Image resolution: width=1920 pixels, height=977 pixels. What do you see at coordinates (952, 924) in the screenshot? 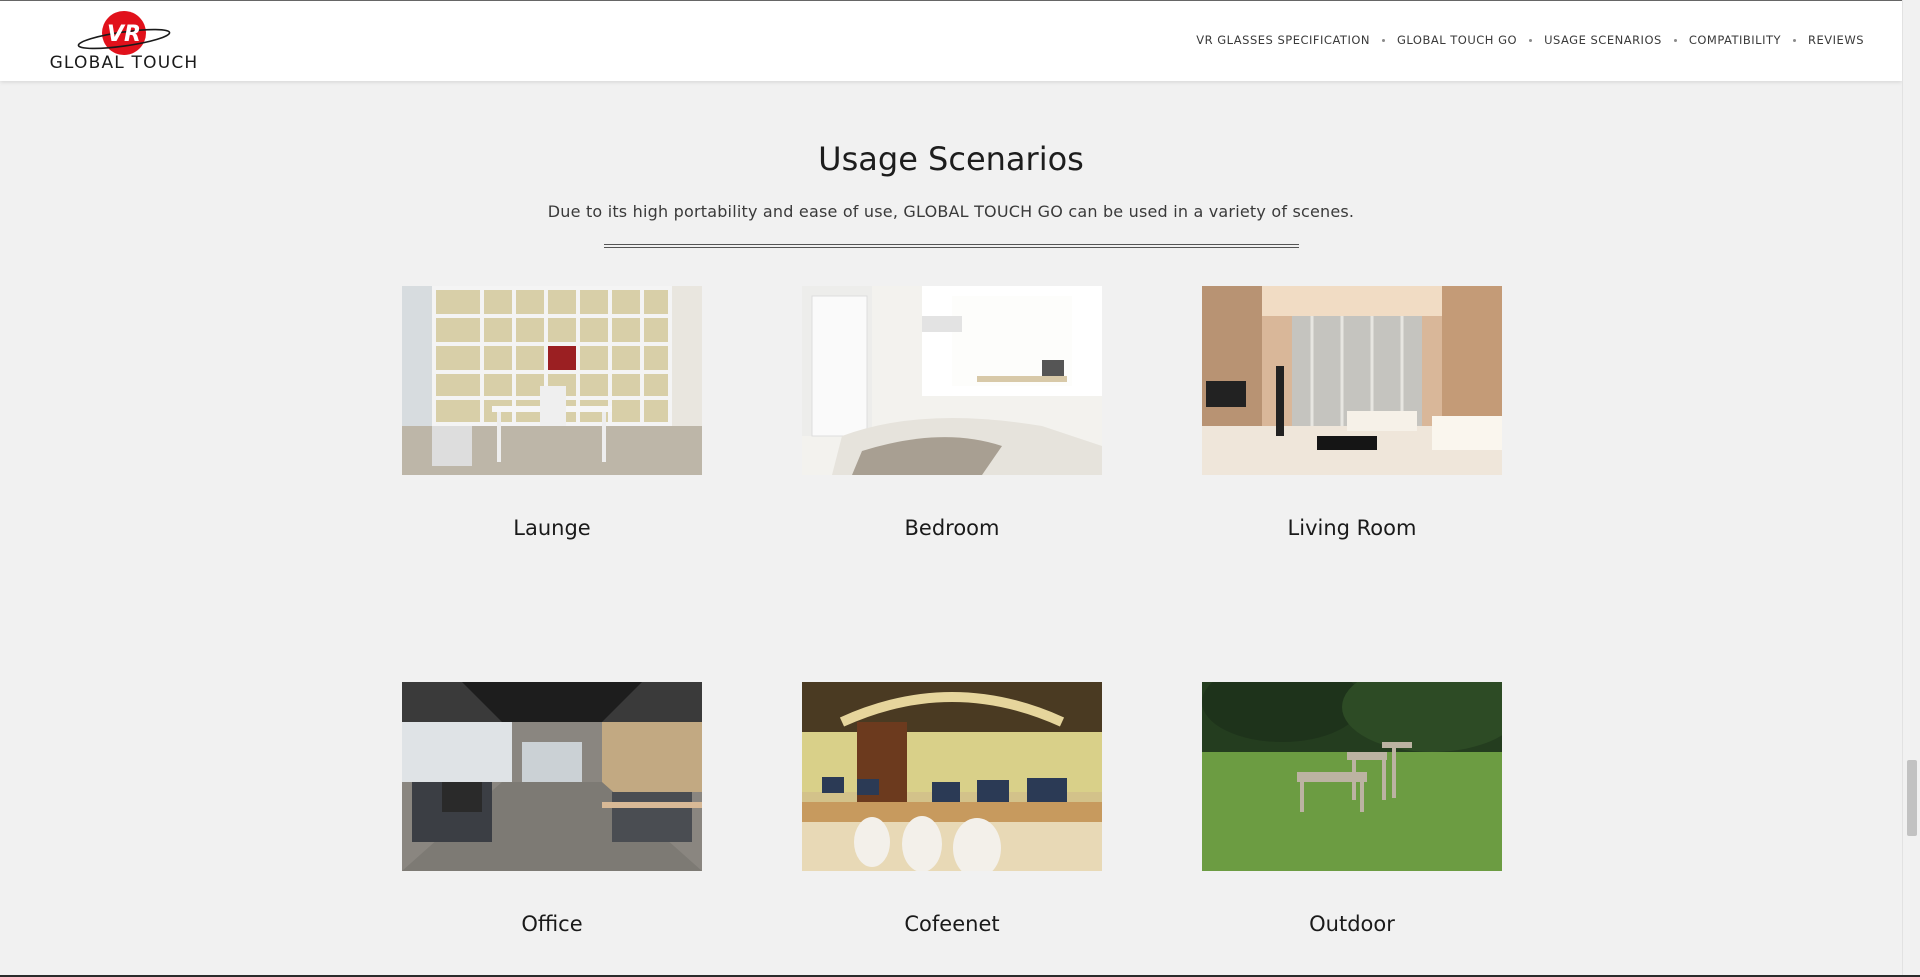
I see `scenario-label: Cofeenet` at bounding box center [952, 924].